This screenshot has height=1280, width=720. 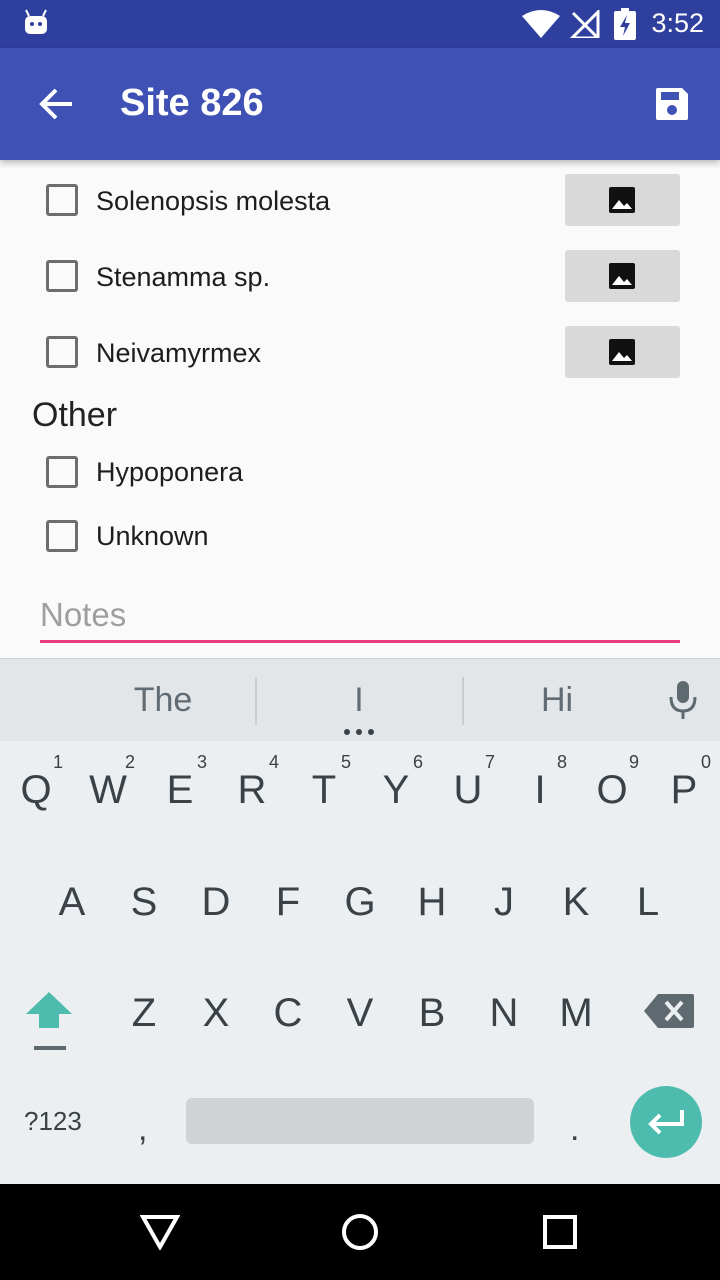 I want to click on key: X, so click(x=216, y=1013).